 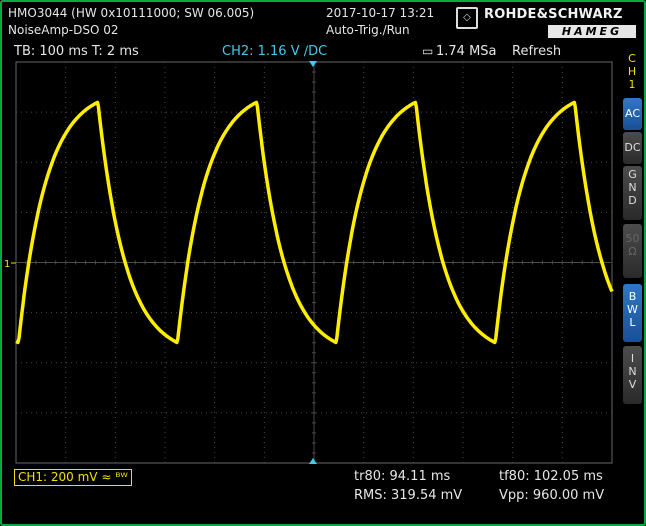 What do you see at coordinates (552, 495) in the screenshot?
I see `vpp-measurement: Vpp: 960.00 mV` at bounding box center [552, 495].